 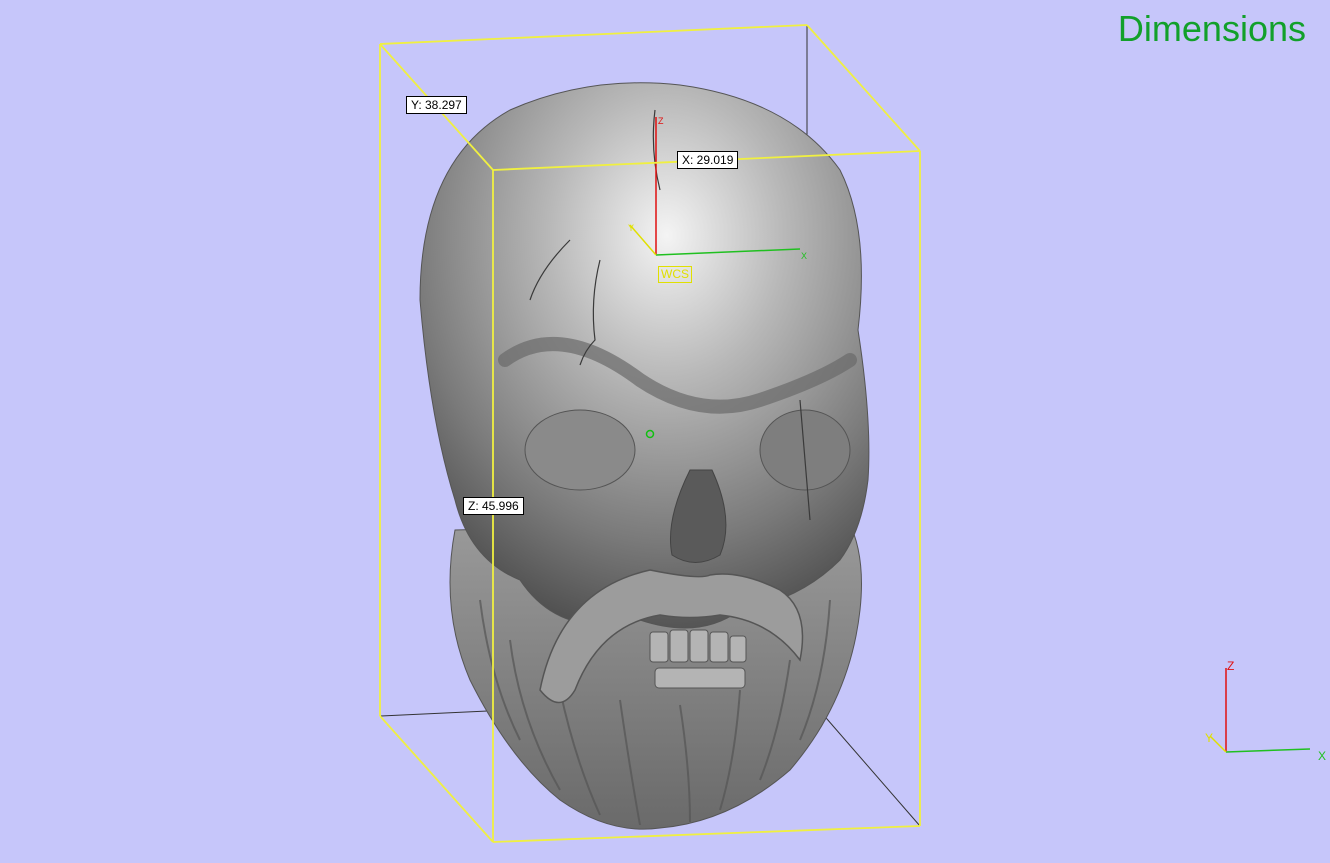 I want to click on view-title: Dimensions, so click(x=1211, y=28).